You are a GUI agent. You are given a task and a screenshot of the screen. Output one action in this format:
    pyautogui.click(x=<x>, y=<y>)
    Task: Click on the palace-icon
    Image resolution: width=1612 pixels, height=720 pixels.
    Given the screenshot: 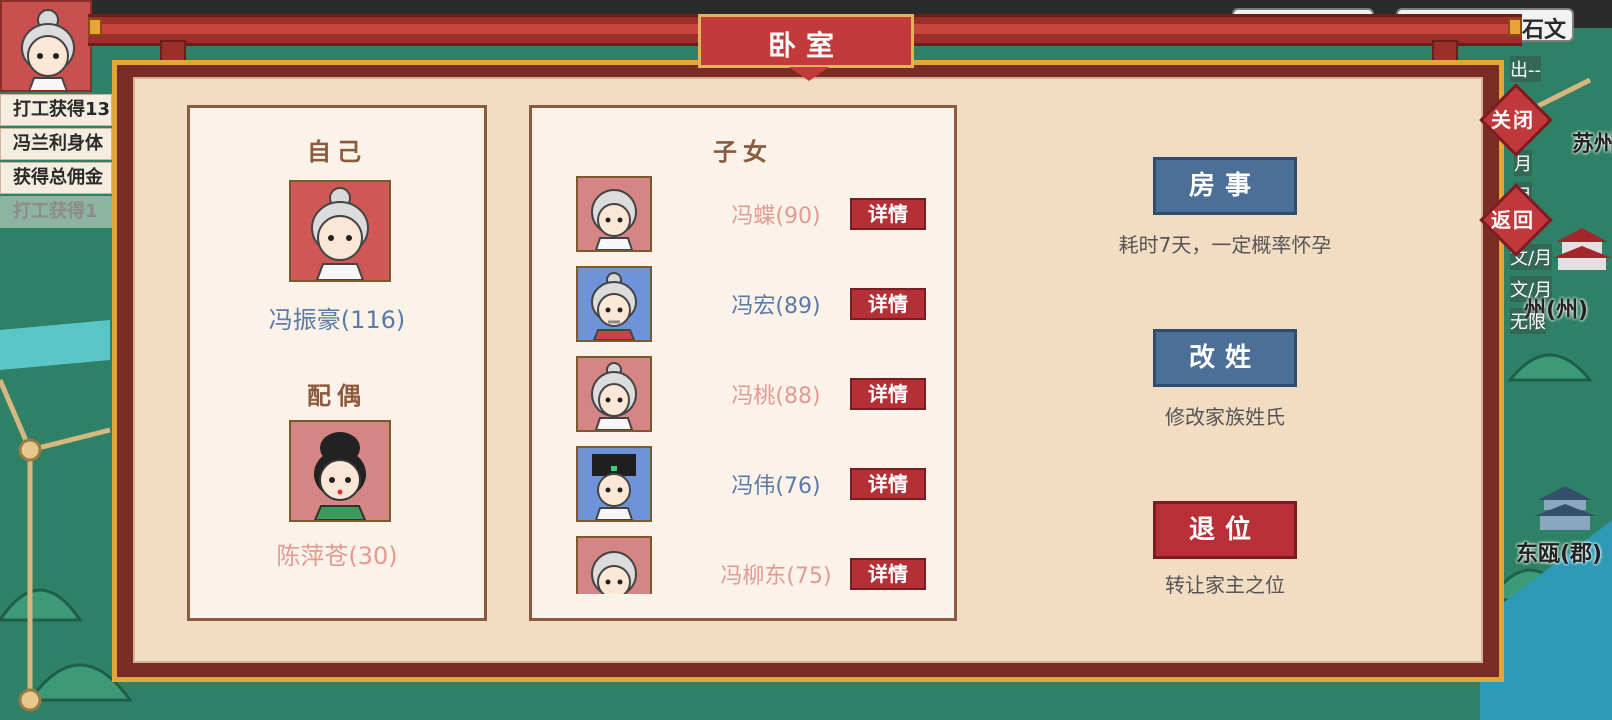 What is the action you would take?
    pyautogui.click(x=1582, y=249)
    